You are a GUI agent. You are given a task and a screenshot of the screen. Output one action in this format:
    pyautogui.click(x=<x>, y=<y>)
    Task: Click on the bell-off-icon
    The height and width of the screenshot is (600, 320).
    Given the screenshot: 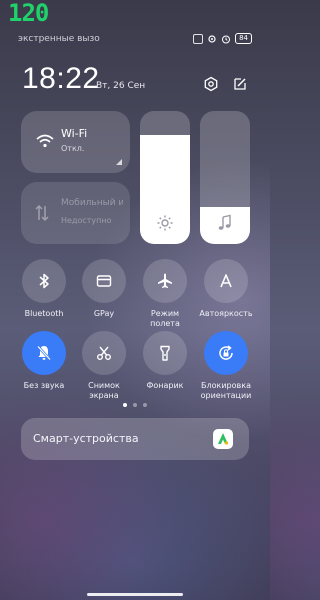 What is the action you would take?
    pyautogui.click(x=44, y=353)
    